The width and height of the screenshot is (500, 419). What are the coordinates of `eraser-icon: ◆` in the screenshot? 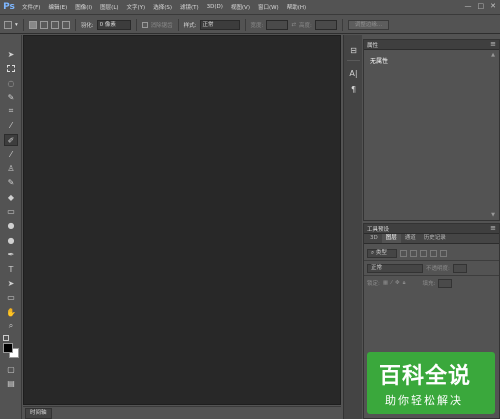 It's located at (11, 197).